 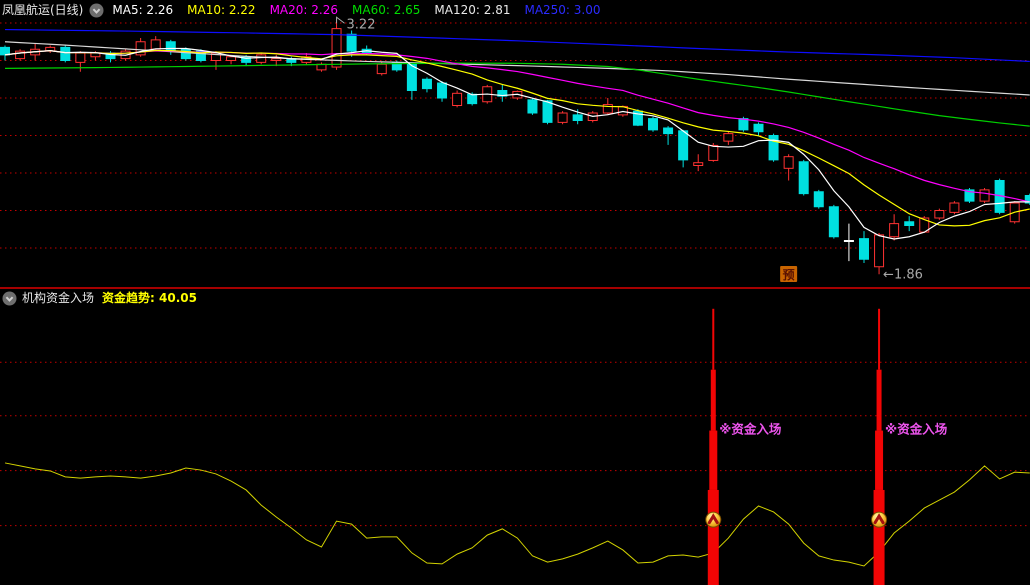 I want to click on high-annotation-arrow, so click(x=340, y=20).